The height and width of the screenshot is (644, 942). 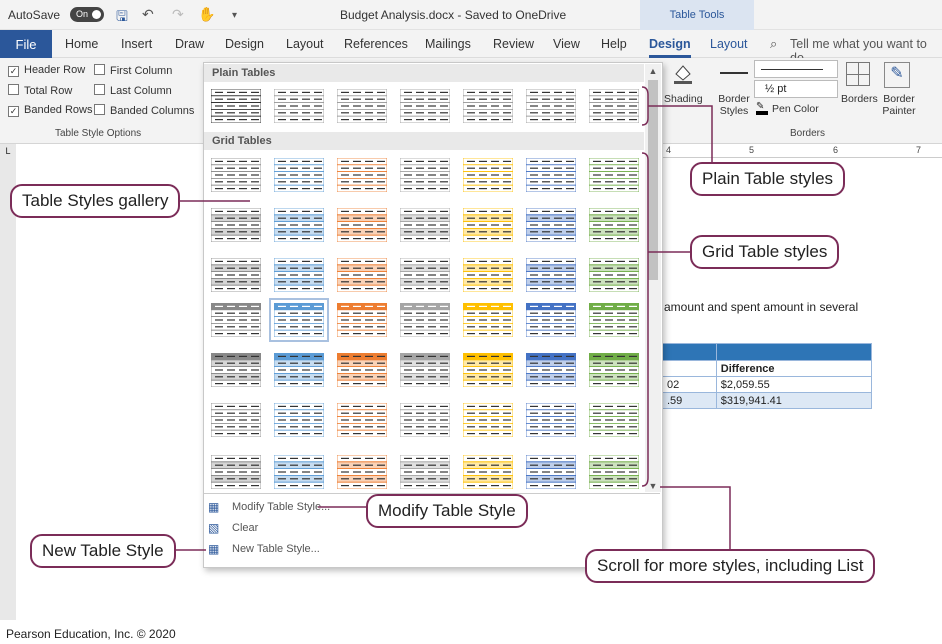 What do you see at coordinates (645, 106) in the screenshot?
I see `plain-bracket` at bounding box center [645, 106].